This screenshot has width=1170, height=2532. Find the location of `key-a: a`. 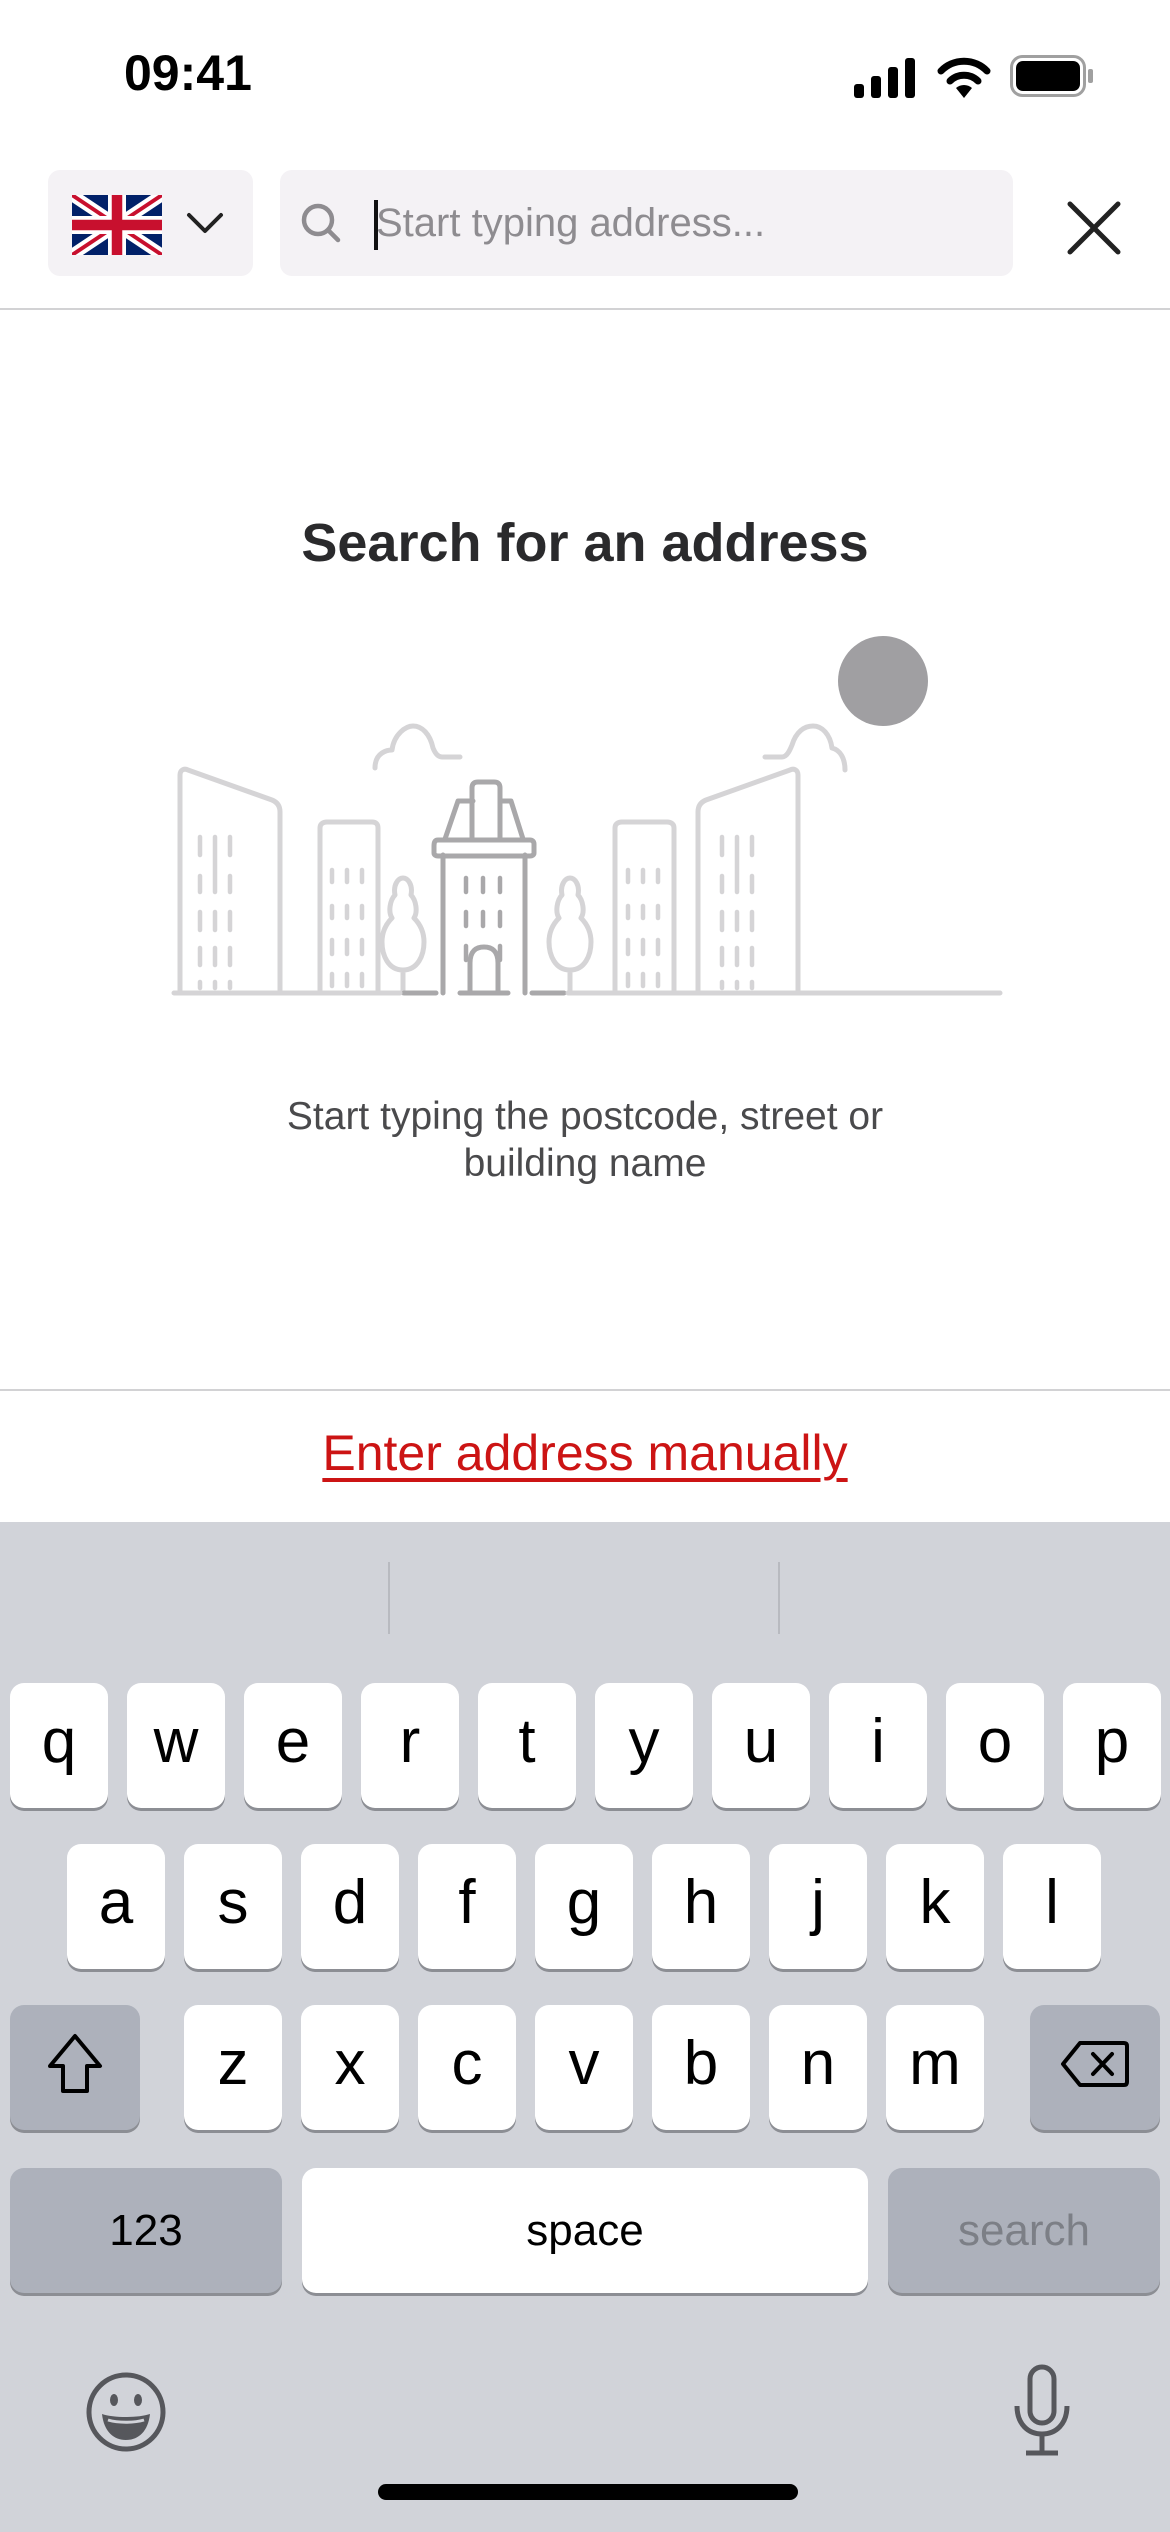

key-a: a is located at coordinates (116, 1906).